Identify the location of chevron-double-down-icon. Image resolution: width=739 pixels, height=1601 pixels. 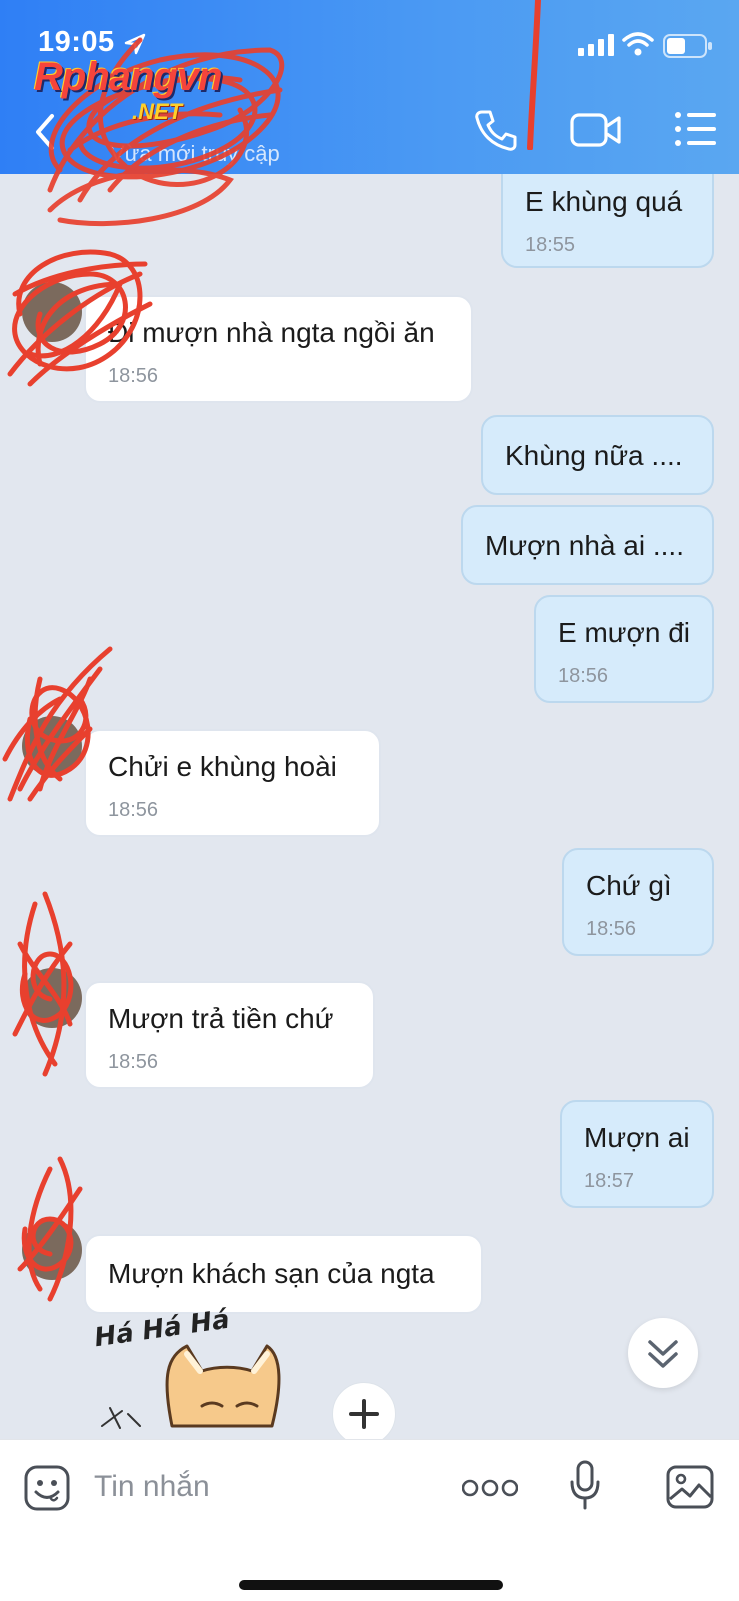
(663, 1354).